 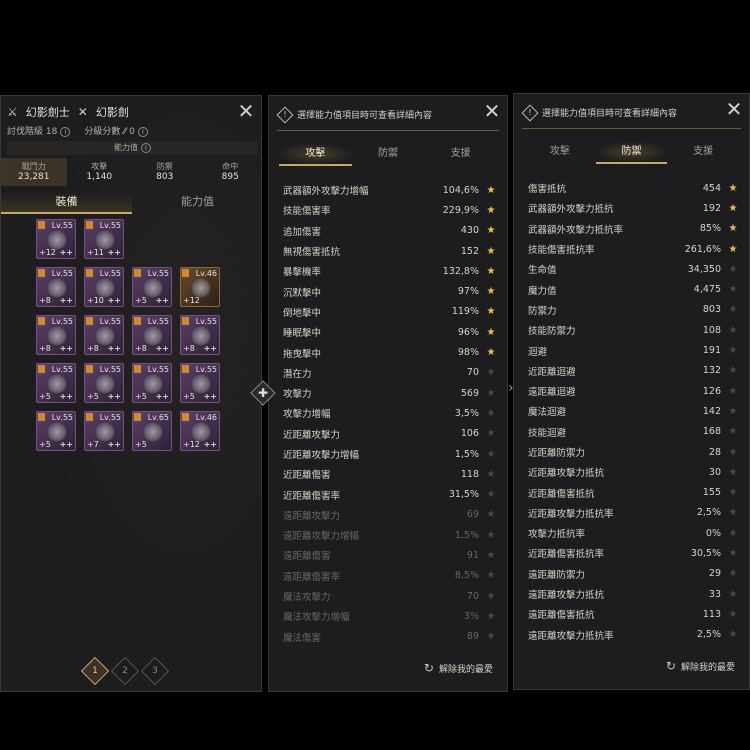 I want to click on stat-row: 攻擊力增幅 3,5% ★, so click(x=390, y=413).